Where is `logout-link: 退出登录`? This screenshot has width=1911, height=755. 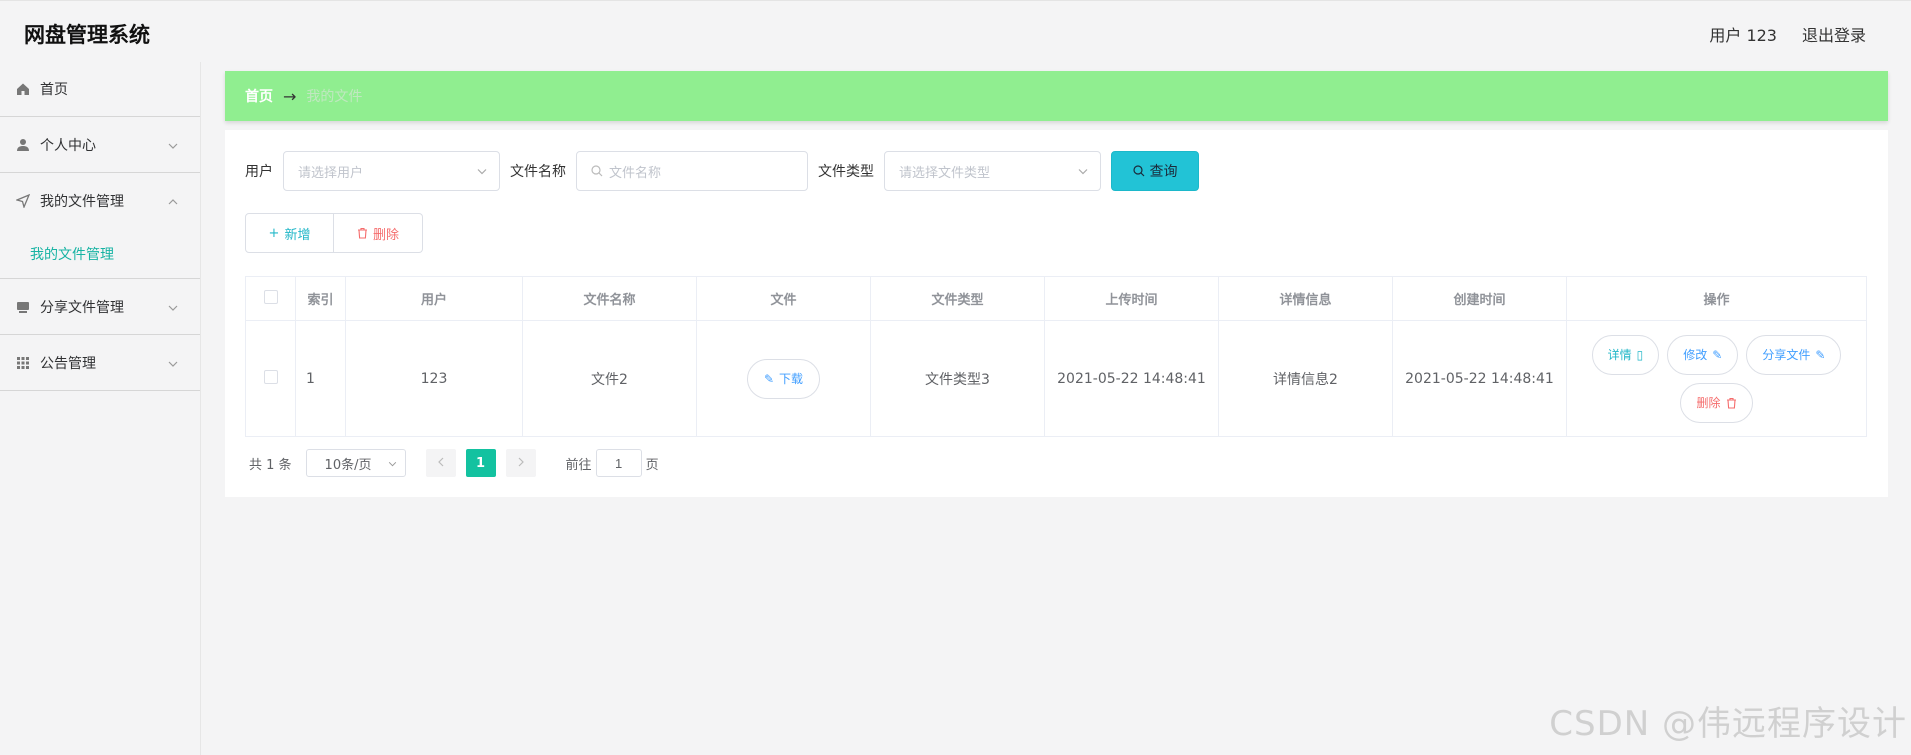 logout-link: 退出登录 is located at coordinates (1834, 34).